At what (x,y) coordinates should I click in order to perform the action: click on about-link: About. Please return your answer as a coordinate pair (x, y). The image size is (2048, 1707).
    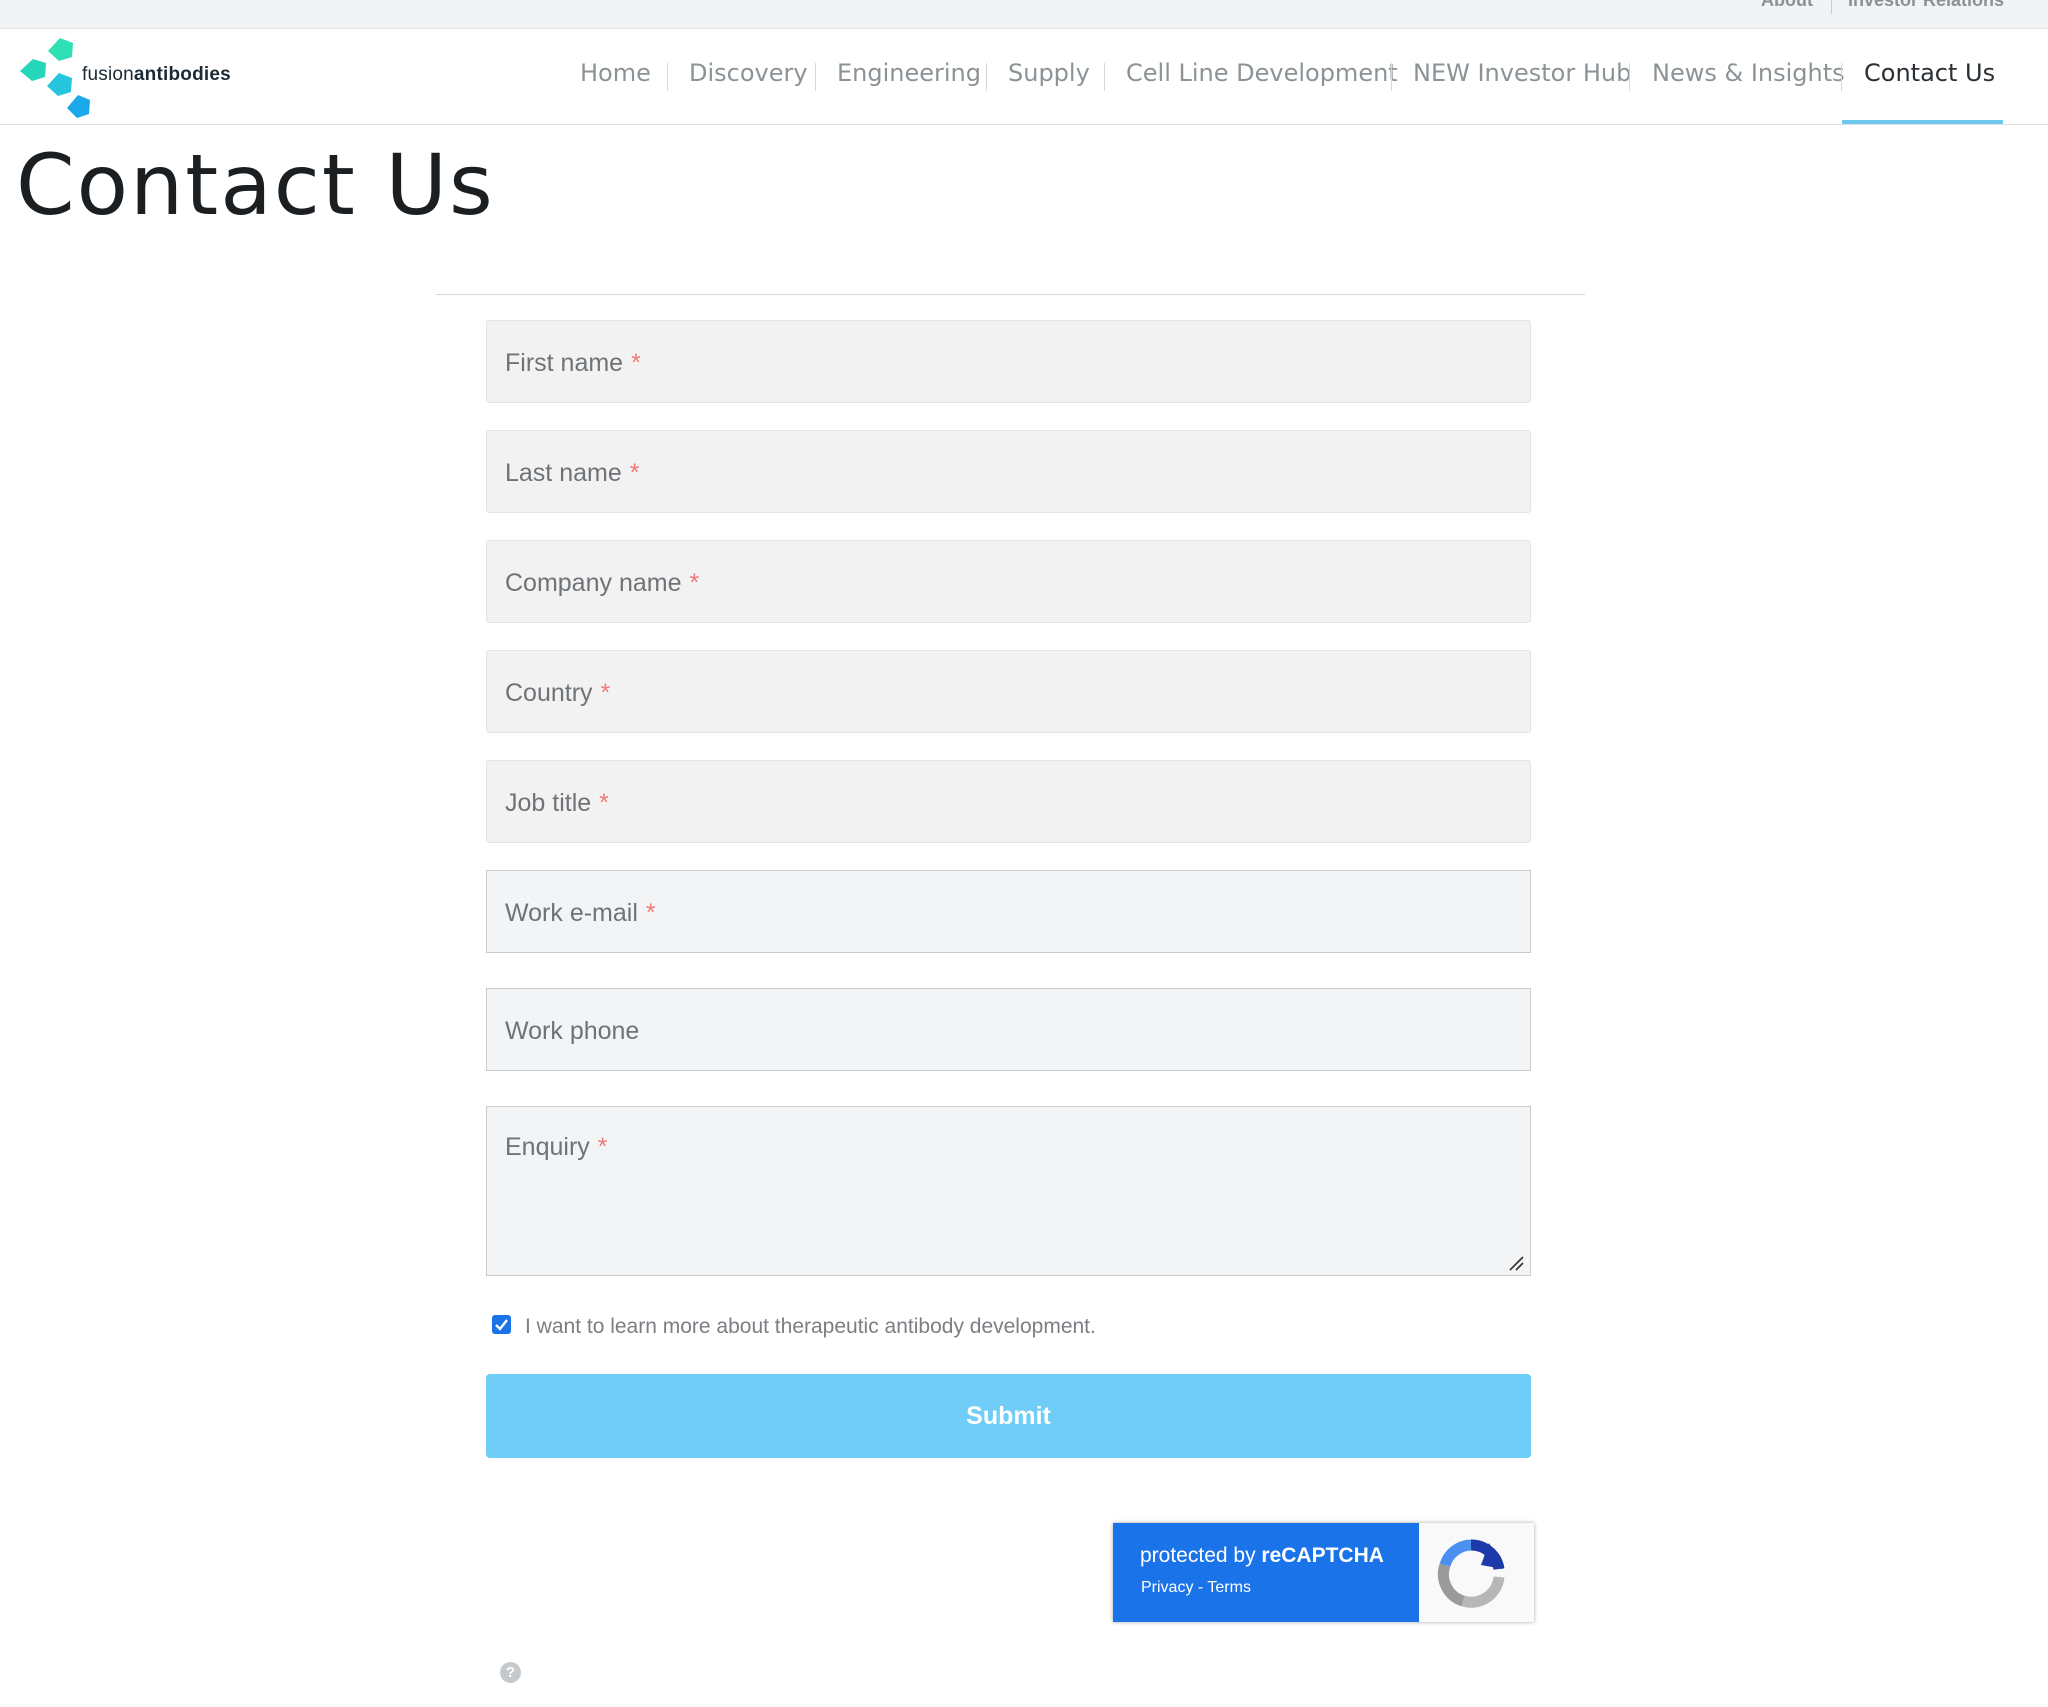
    Looking at the image, I should click on (1787, 5).